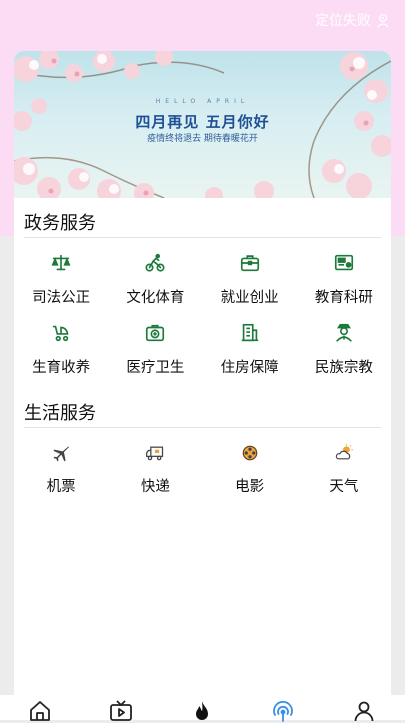  I want to click on service-label: 快递, so click(155, 487).